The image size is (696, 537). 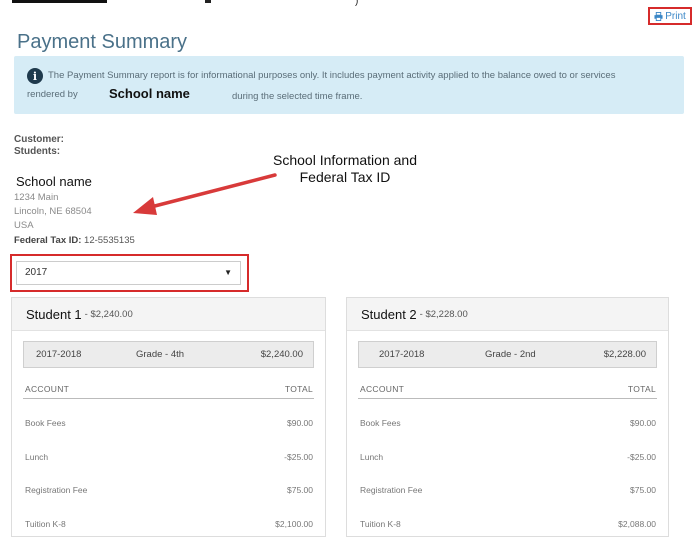 I want to click on students-label: Students:, so click(x=37, y=151).